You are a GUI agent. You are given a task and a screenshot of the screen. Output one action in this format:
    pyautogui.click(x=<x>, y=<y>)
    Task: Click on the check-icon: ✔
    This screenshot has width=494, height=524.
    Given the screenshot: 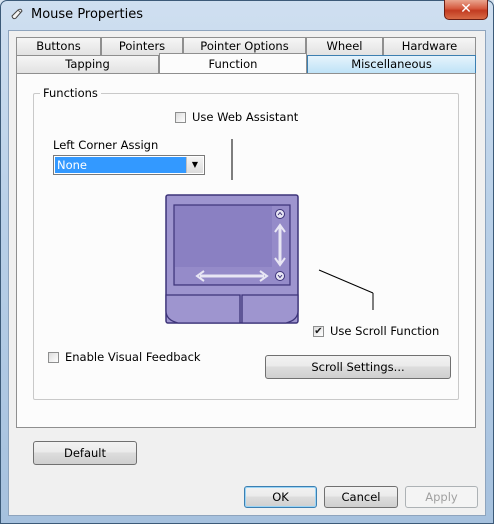 What is the action you would take?
    pyautogui.click(x=318, y=331)
    